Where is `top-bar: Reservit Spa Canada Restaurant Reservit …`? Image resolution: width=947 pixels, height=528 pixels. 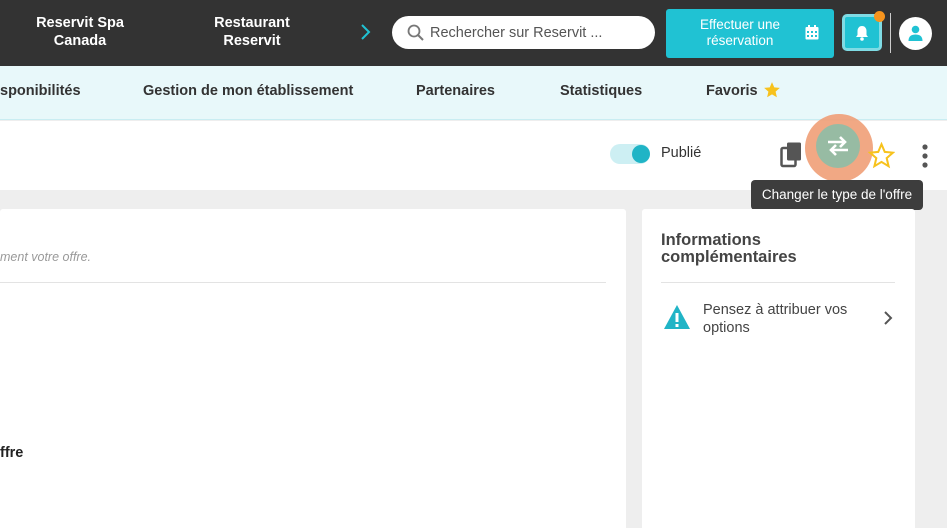 top-bar: Reservit Spa Canada Restaurant Reservit … is located at coordinates (473, 33).